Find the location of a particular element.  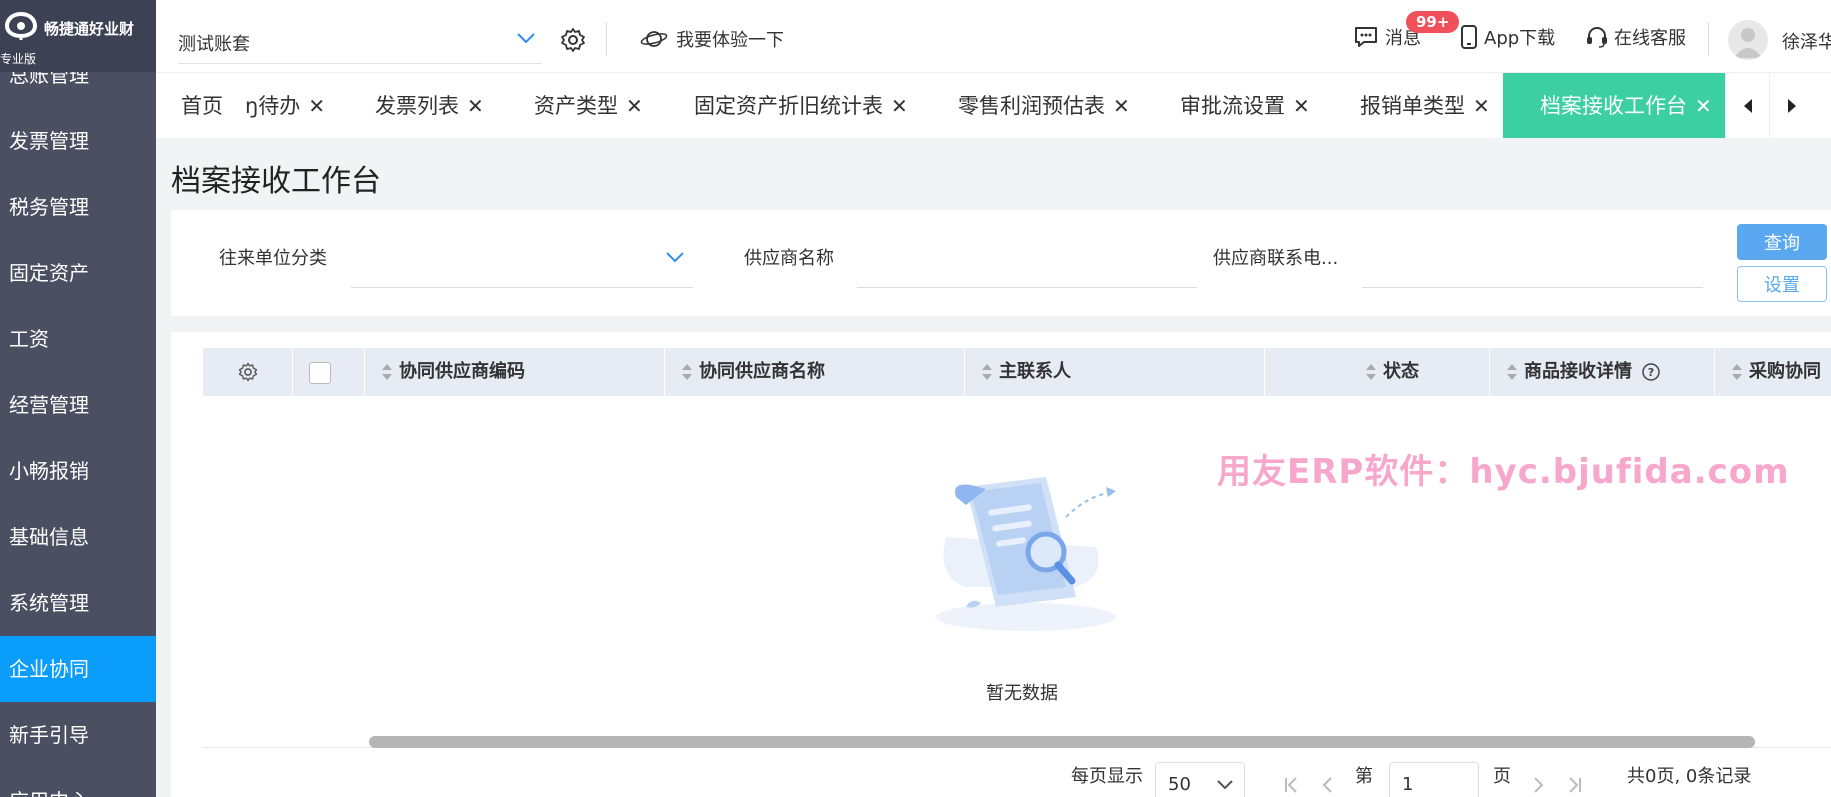

watermark-text: 用友ERP软件：hyc.bjufida.com is located at coordinates (1503, 472).